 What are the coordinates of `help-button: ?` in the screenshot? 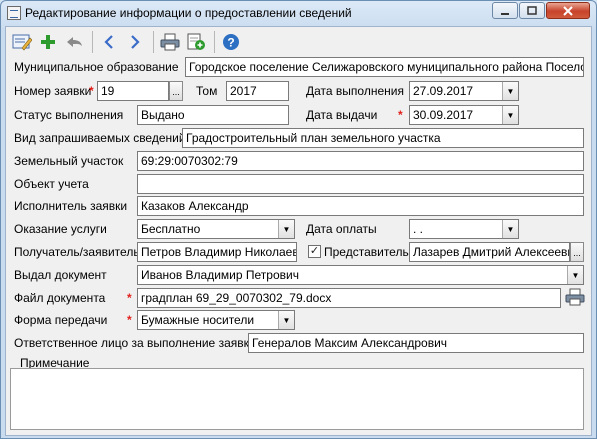 It's located at (231, 42).